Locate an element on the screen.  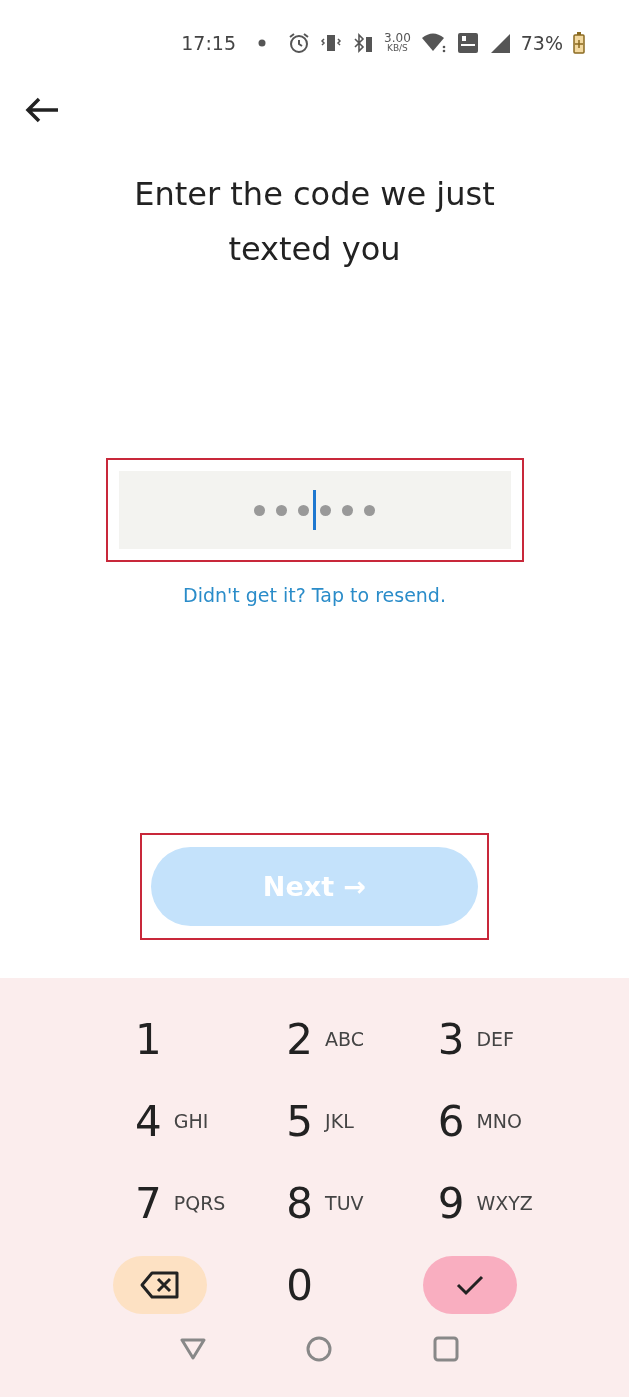
keypad-key: 8 TUV is located at coordinates (325, 1203).